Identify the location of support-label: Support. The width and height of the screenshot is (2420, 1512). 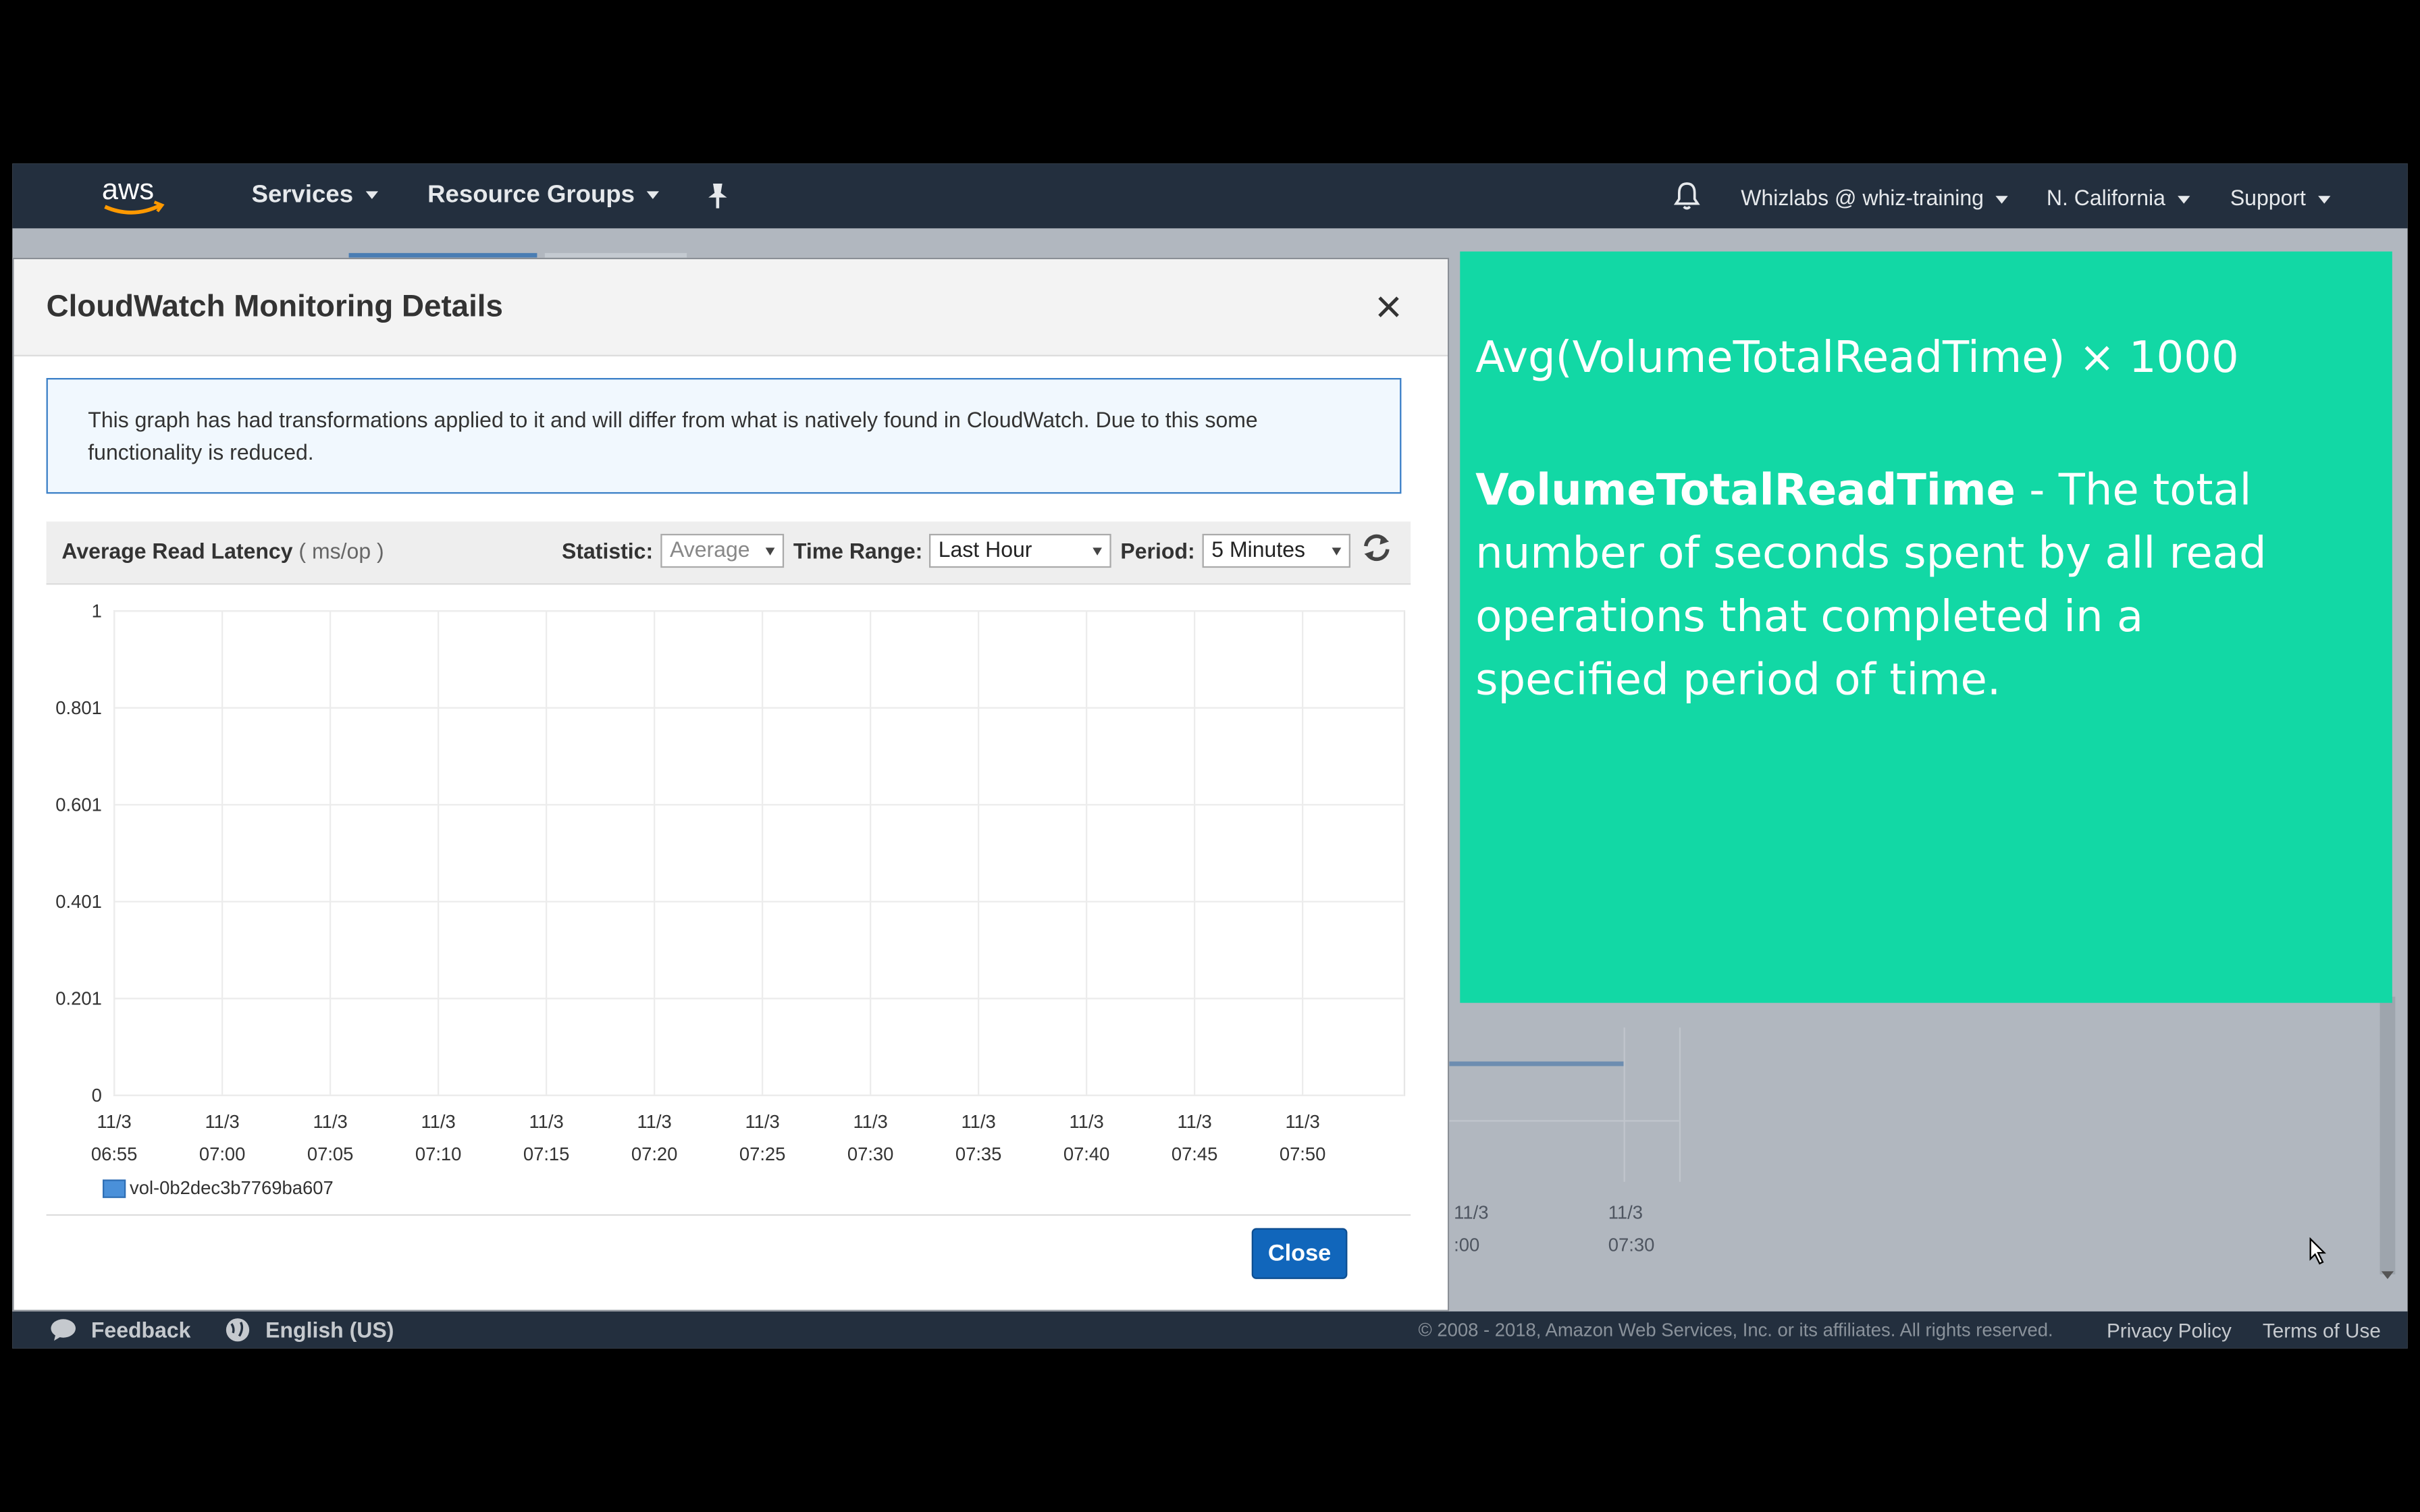
(2268, 197).